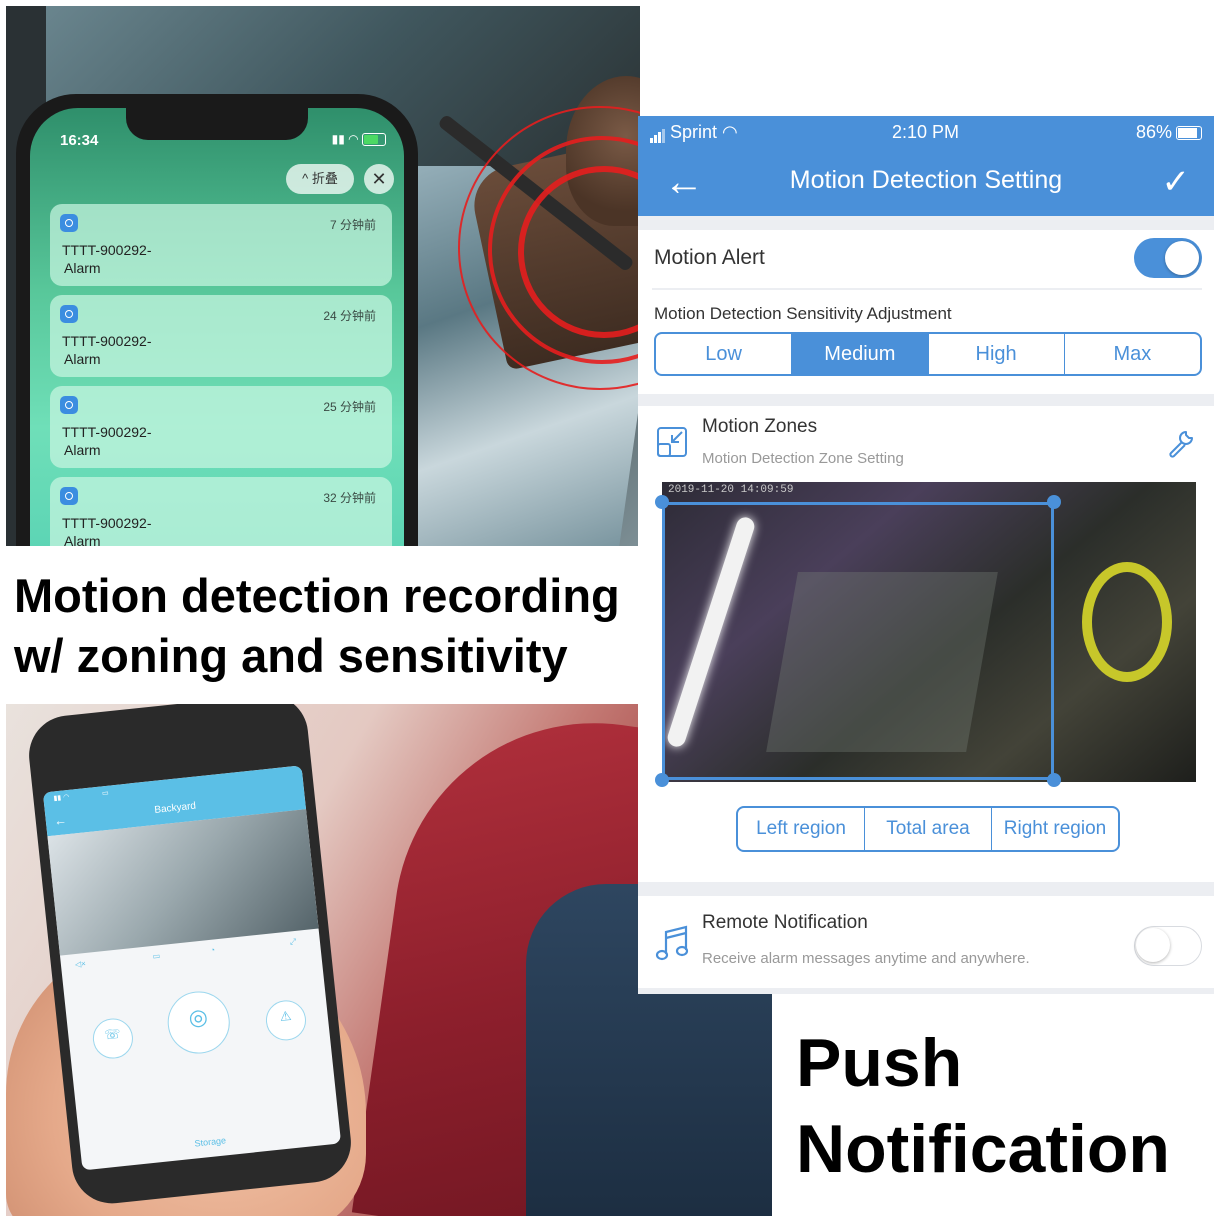  What do you see at coordinates (79, 140) in the screenshot?
I see `lockscreen-time: 16:34` at bounding box center [79, 140].